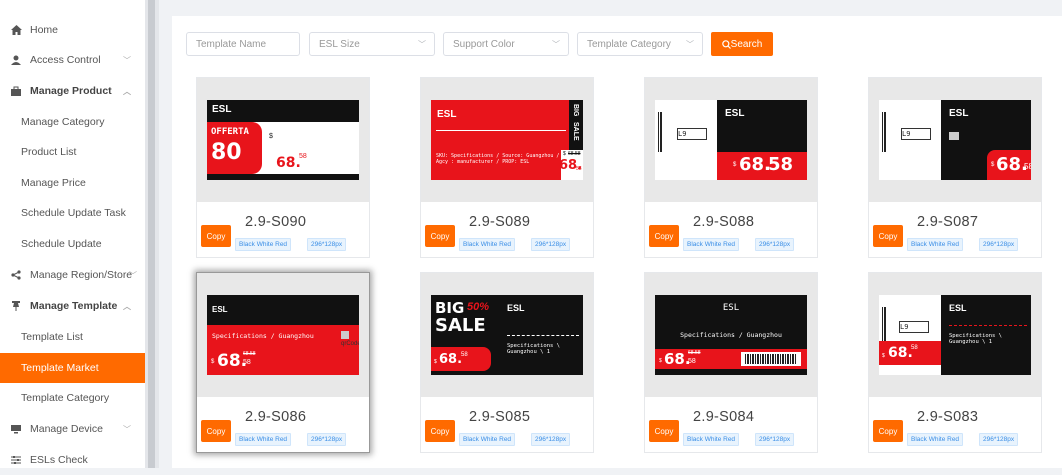 The height and width of the screenshot is (475, 1062). Describe the element at coordinates (65, 60) in the screenshot. I see `sidebar-item-label: Access Control` at that location.